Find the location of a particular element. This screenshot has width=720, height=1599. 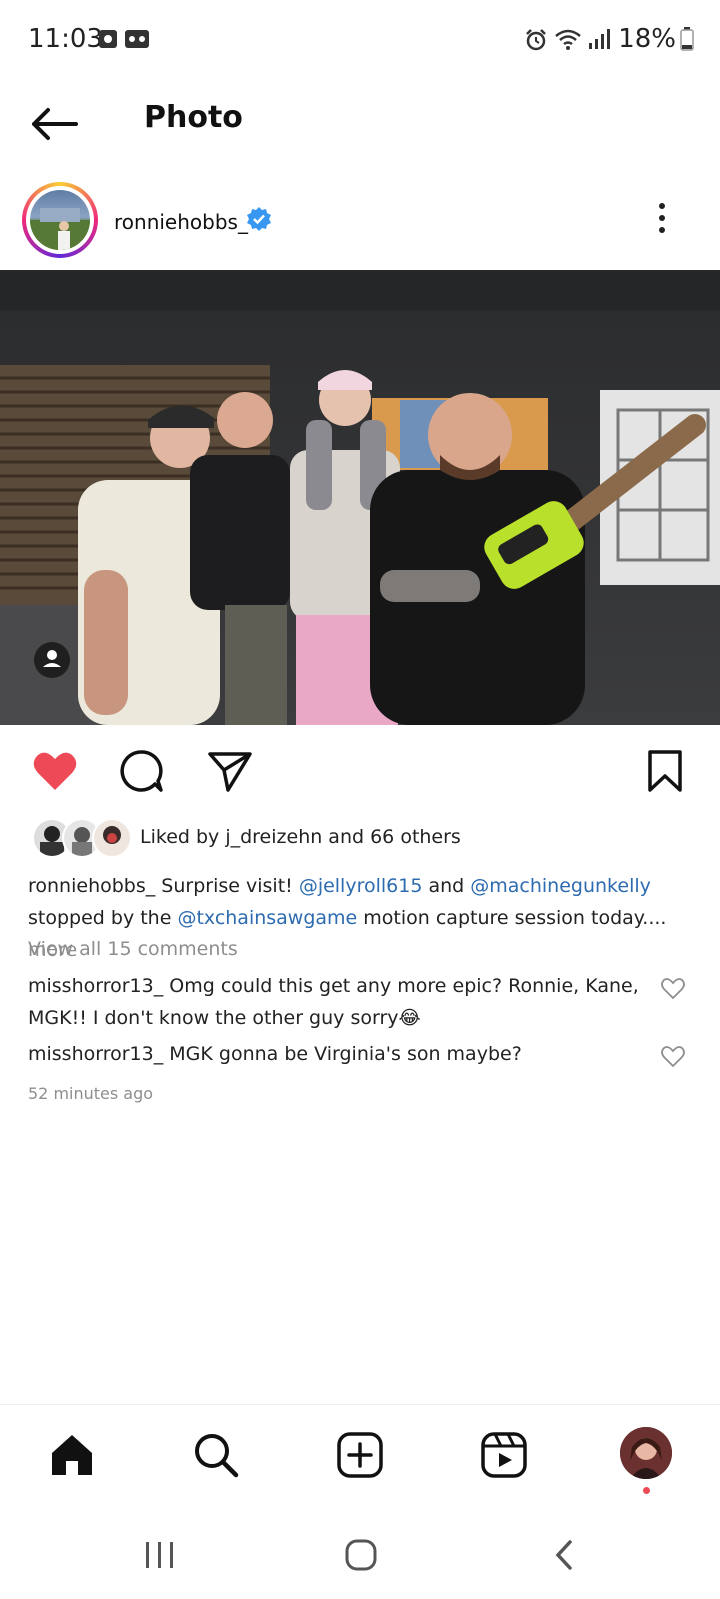

comment-text: MGK gonna be Virginia's son maybe? is located at coordinates (342, 1054).